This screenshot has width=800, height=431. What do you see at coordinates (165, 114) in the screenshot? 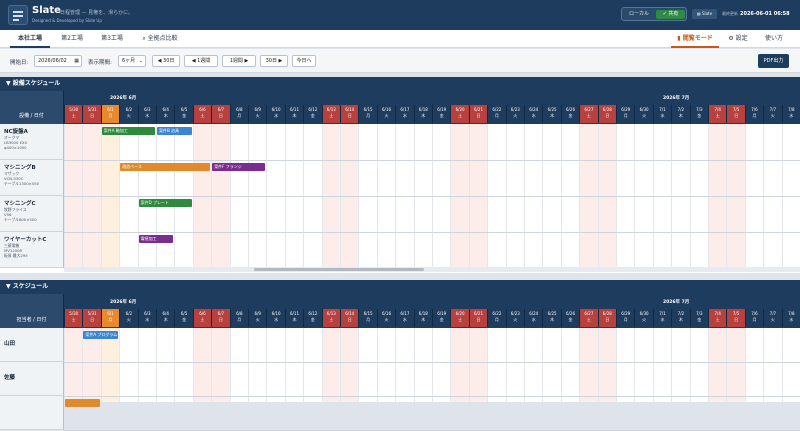
I see `equipment-day-header: 6/4 木` at bounding box center [165, 114].